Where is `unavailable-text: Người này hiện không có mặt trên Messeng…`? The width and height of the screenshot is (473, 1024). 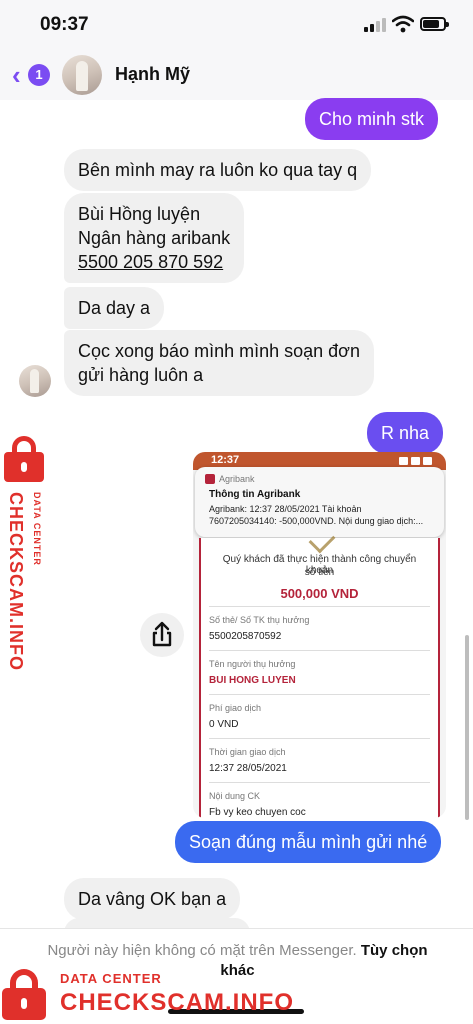 unavailable-text: Người này hiện không có mặt trên Messeng… is located at coordinates (202, 950).